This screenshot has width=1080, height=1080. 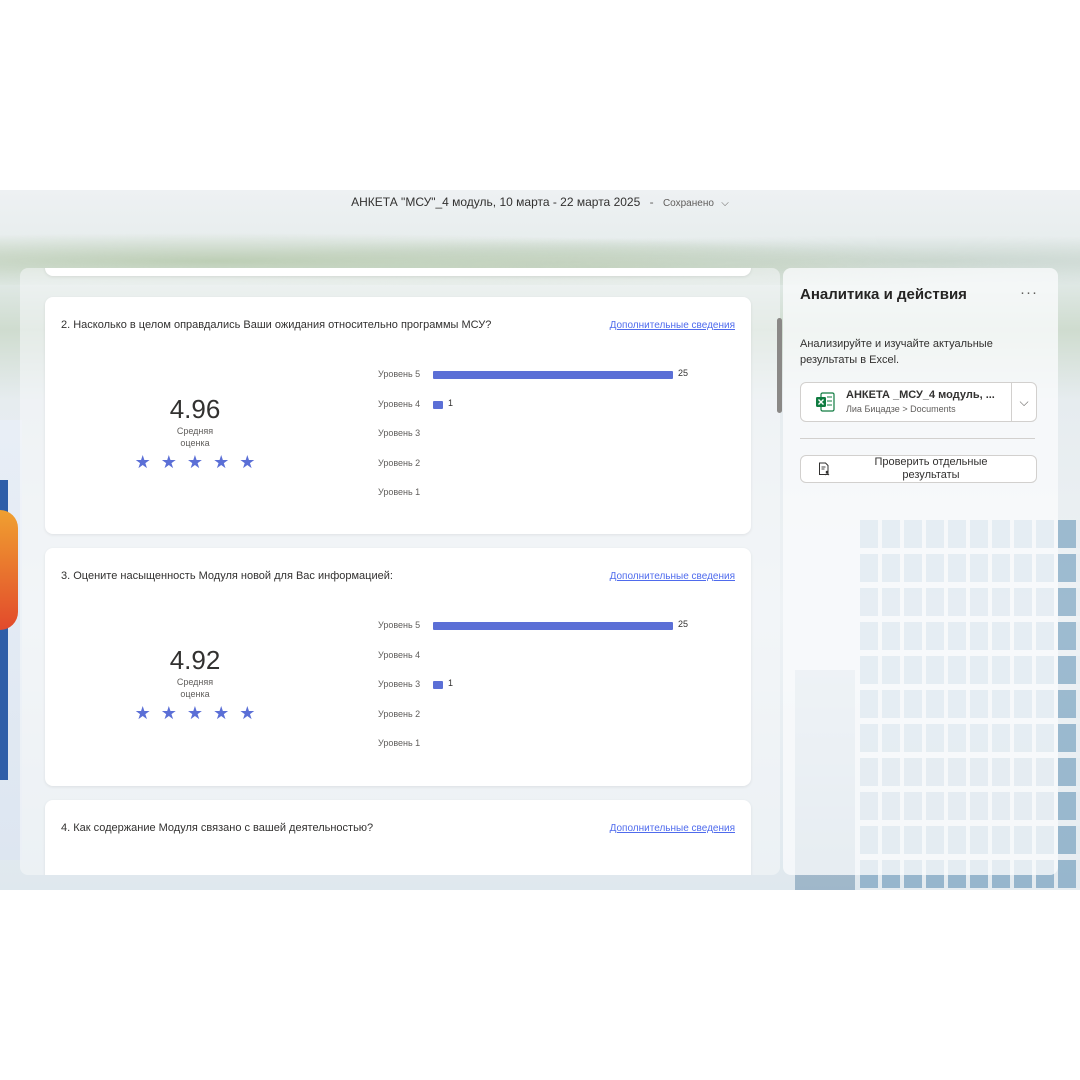 I want to click on level-row: Уровень 3 1, so click(x=548, y=693).